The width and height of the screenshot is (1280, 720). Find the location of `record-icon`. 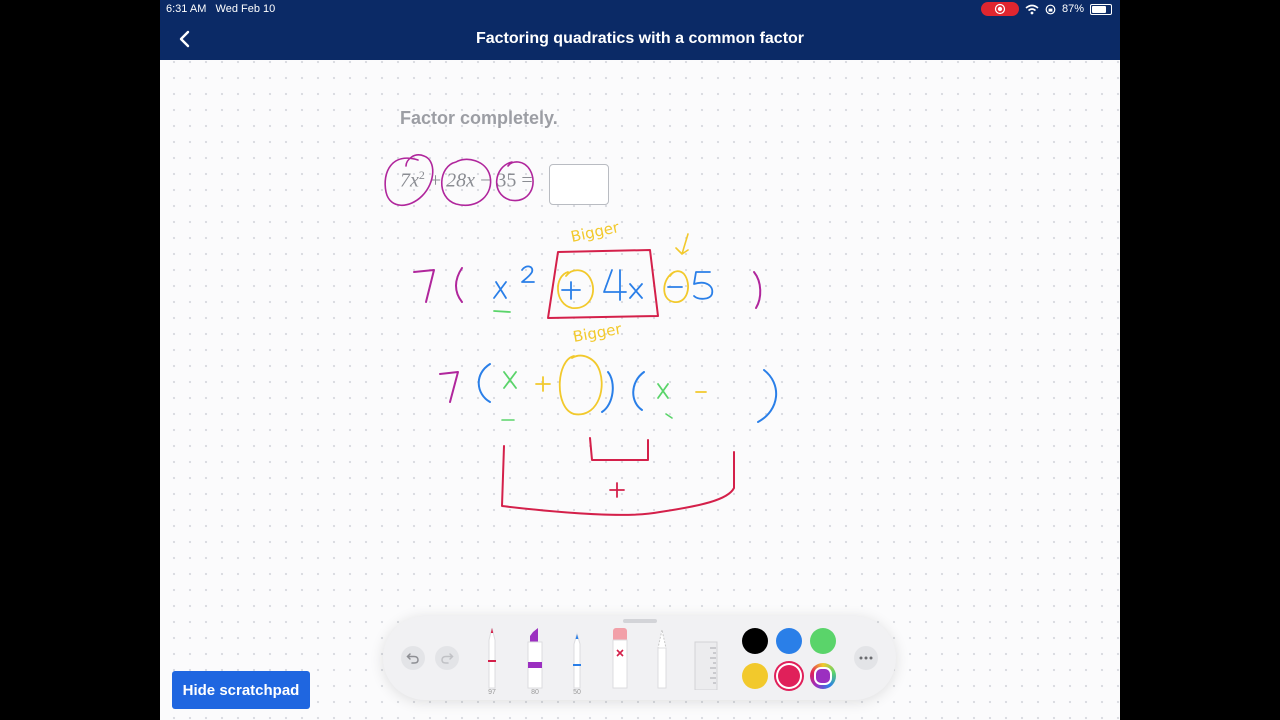

record-icon is located at coordinates (1000, 9).